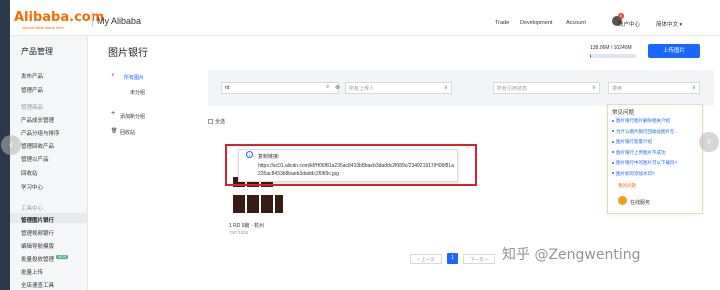 Image resolution: width=720 pixels, height=290 pixels. I want to click on filter-panel: rd ⌕ ⊗ 所有上传人 ∨ 所有引用状态 ∨ 排序 ∨, so click(461, 88).